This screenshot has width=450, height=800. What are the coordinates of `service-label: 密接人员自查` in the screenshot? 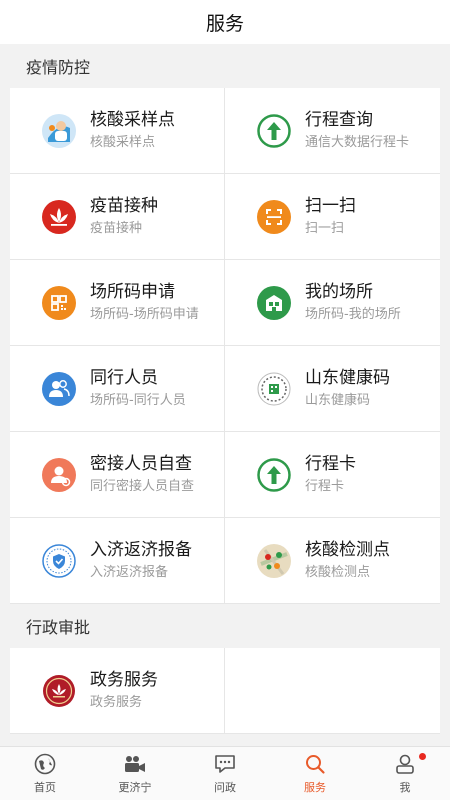 It's located at (141, 463).